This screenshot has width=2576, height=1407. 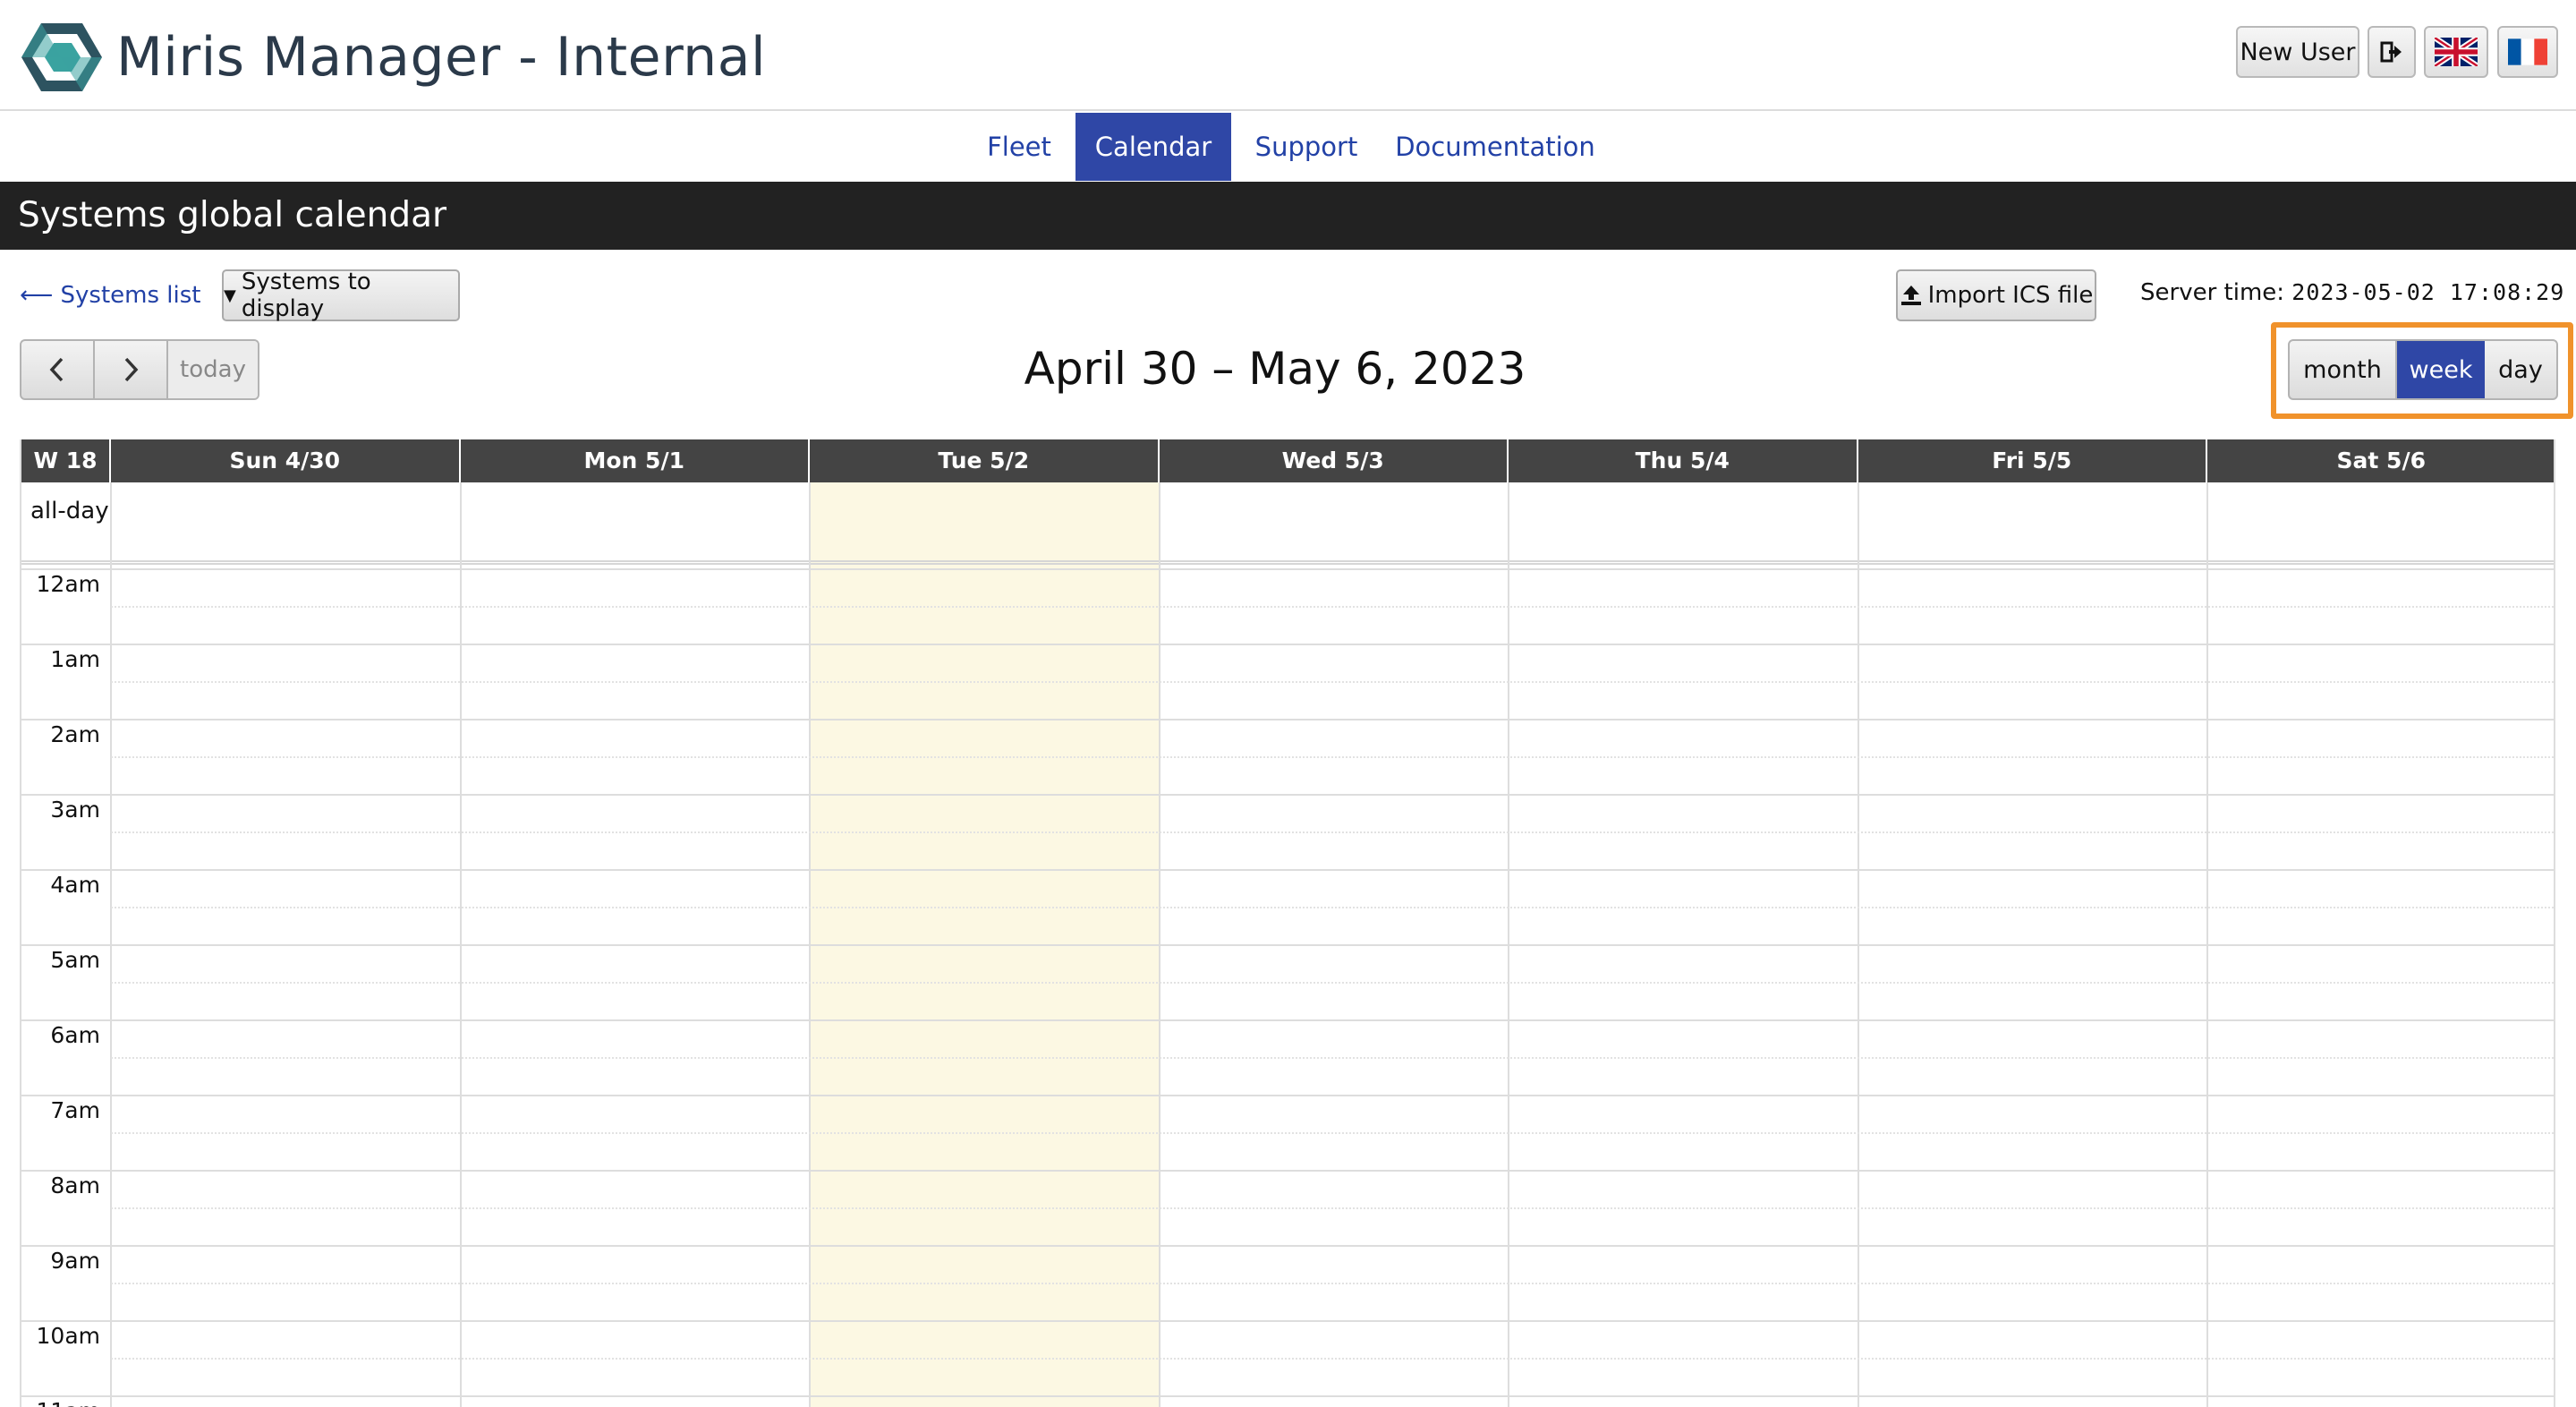 I want to click on hour-label: 7am, so click(x=75, y=1110).